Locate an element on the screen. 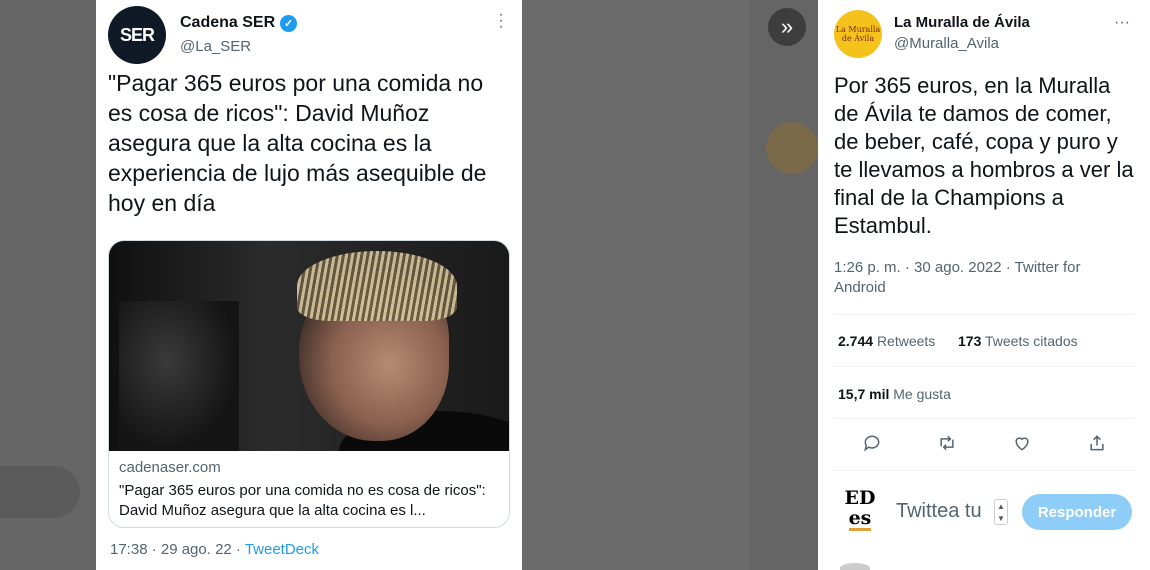 This screenshot has width=1150, height=570. link-preview-image is located at coordinates (309, 346).